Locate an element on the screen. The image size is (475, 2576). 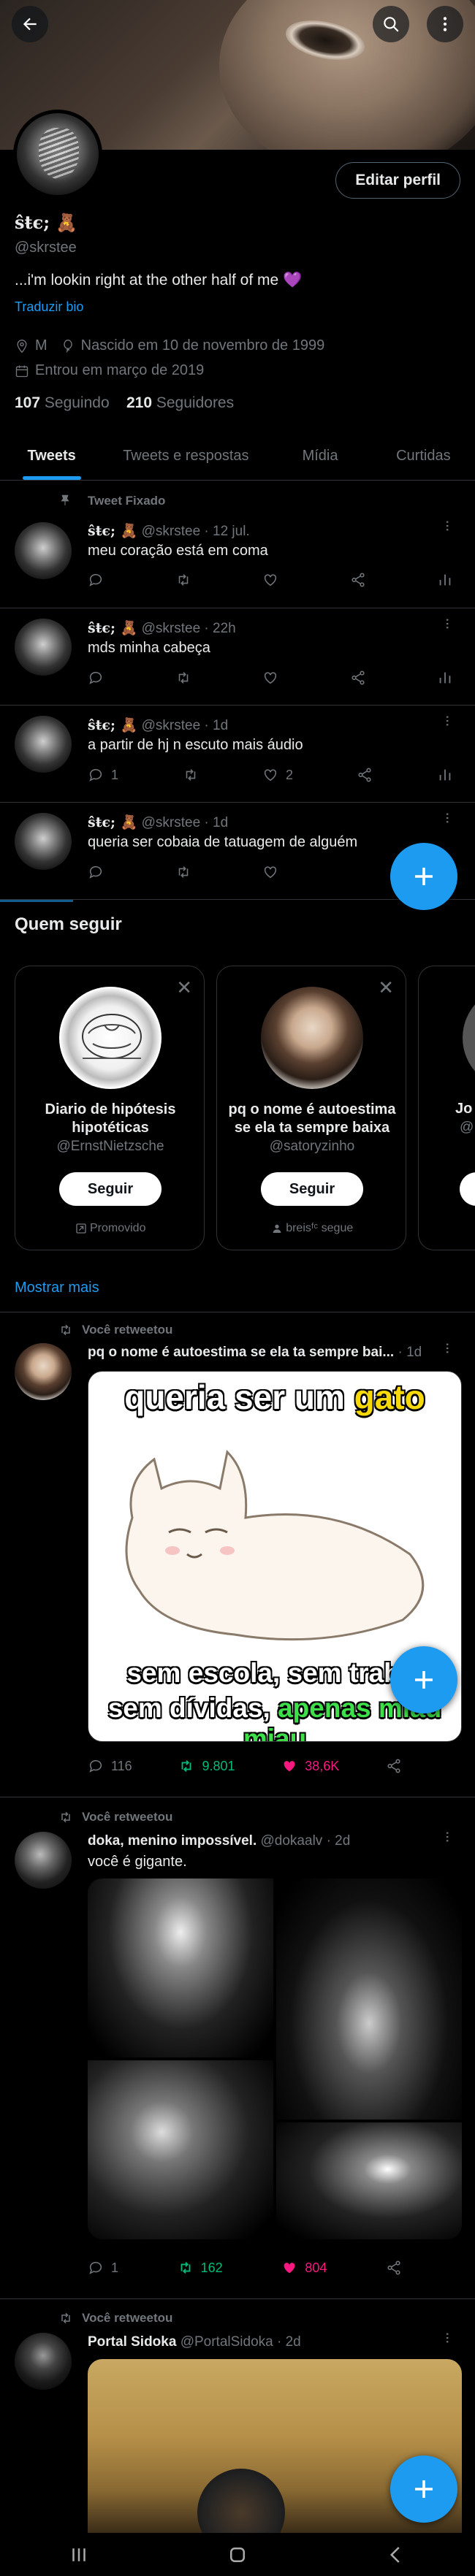
tweet-header: ŝŧє; 🧸 @skrstee · 12 jul. is located at coordinates (169, 531).